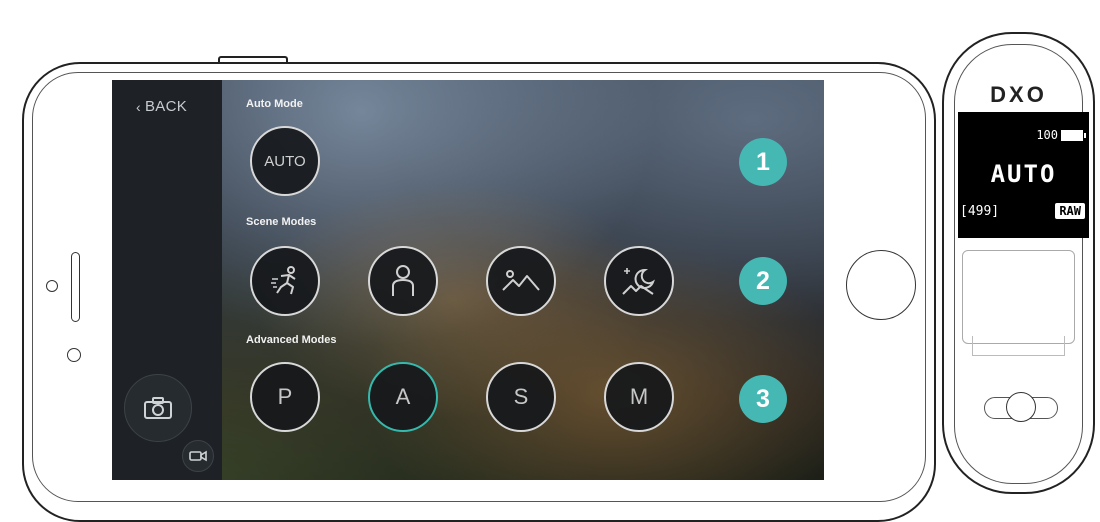 Image resolution: width=1100 pixels, height=522 pixels. What do you see at coordinates (1018, 297) in the screenshot?
I see `dxo-lens-panel` at bounding box center [1018, 297].